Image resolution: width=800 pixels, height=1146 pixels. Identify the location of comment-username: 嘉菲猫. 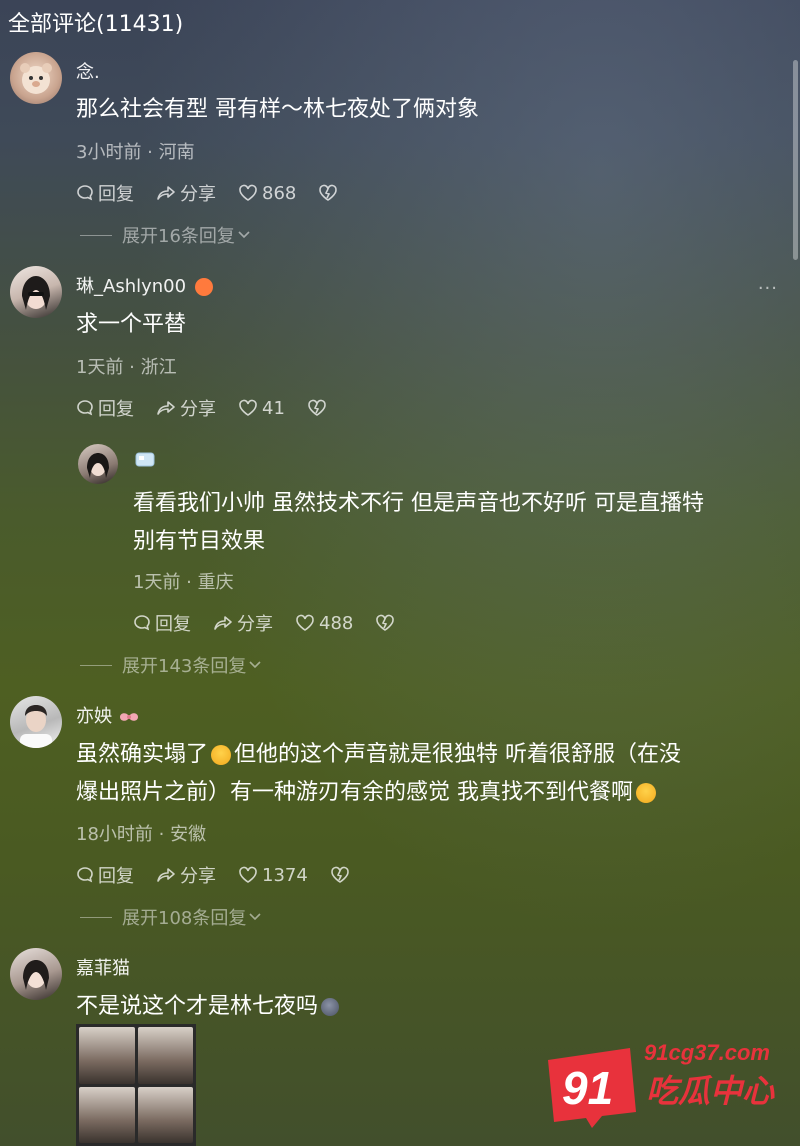
(103, 967).